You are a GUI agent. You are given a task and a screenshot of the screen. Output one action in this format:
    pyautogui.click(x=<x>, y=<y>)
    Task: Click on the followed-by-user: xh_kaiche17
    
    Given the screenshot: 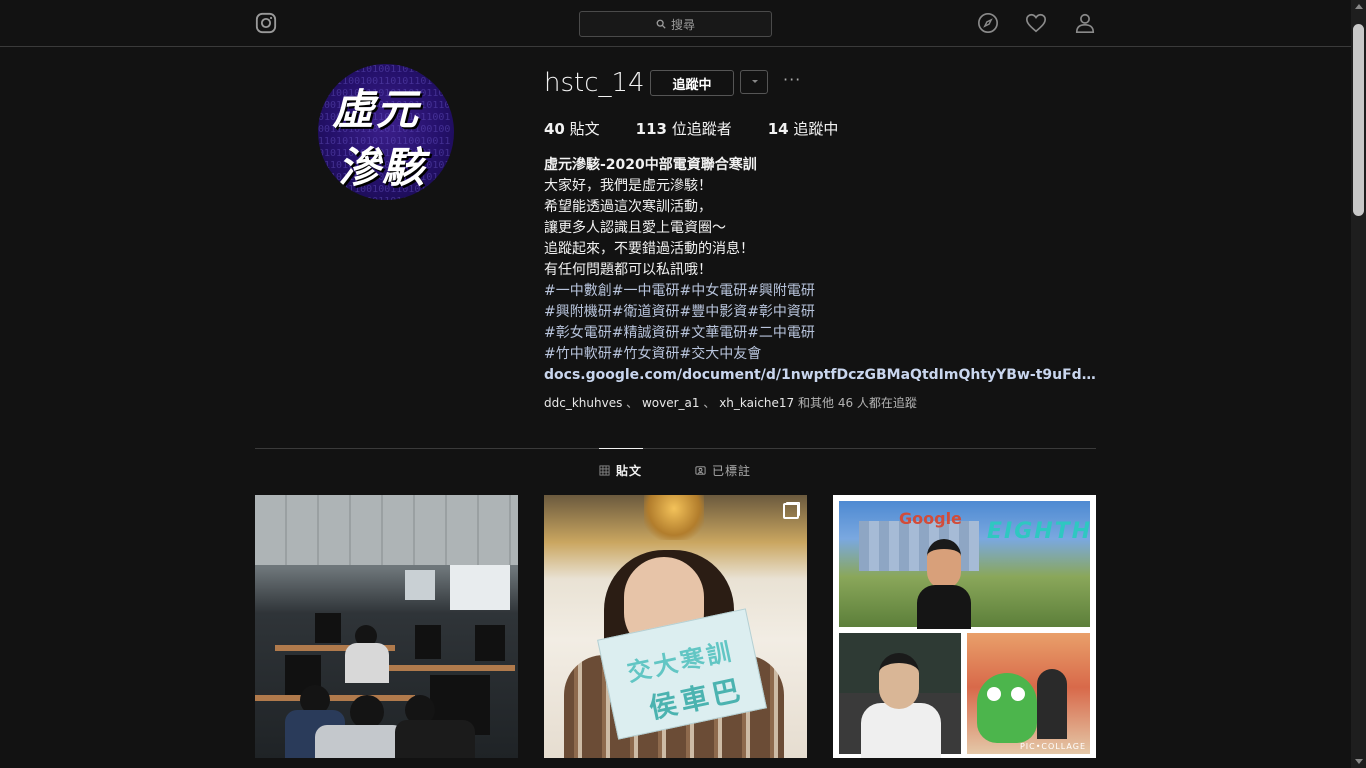 What is the action you would take?
    pyautogui.click(x=756, y=403)
    